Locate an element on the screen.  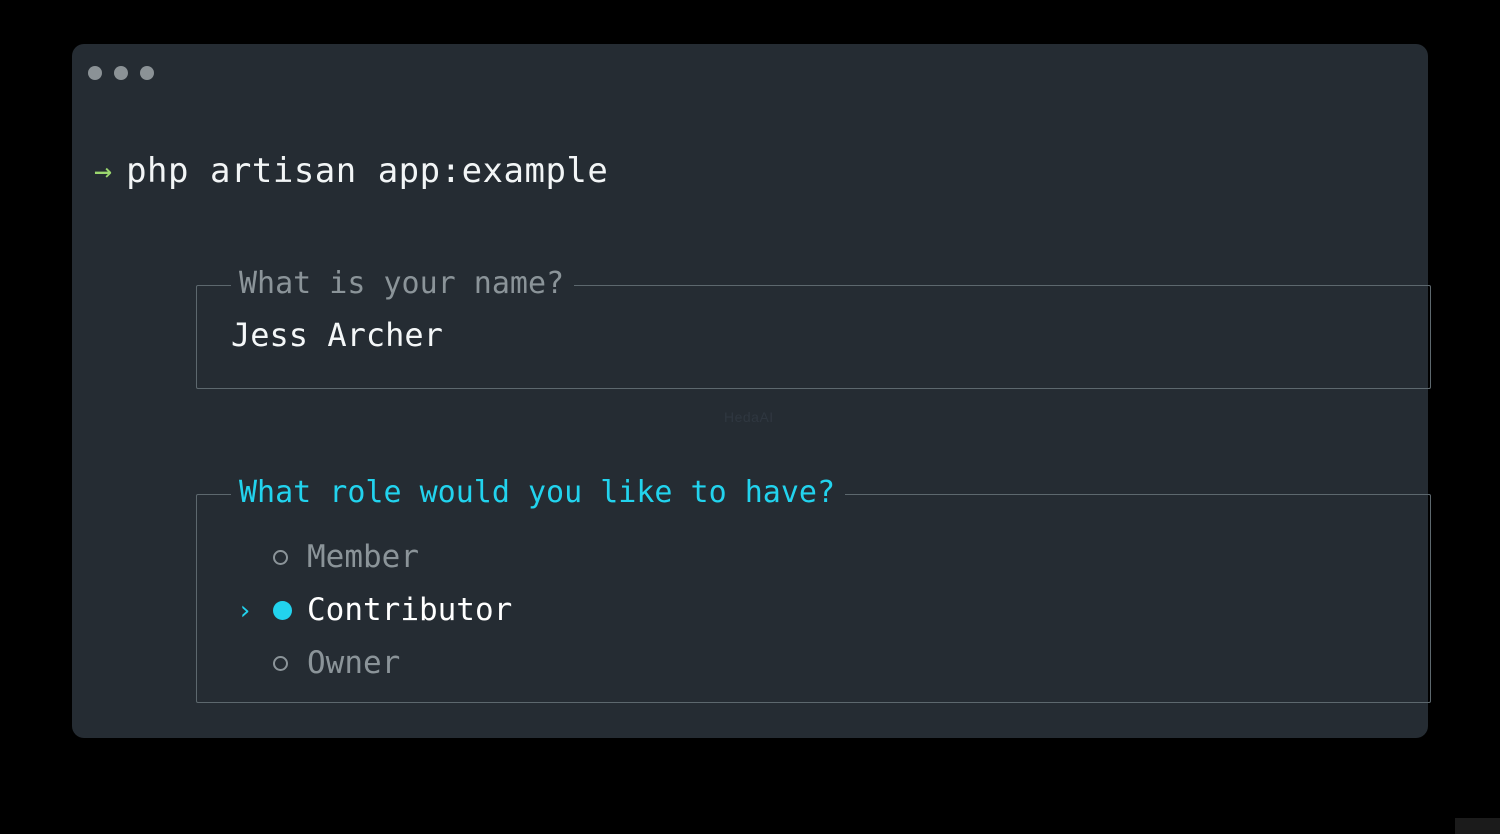
radio-filled-icon is located at coordinates (290, 610).